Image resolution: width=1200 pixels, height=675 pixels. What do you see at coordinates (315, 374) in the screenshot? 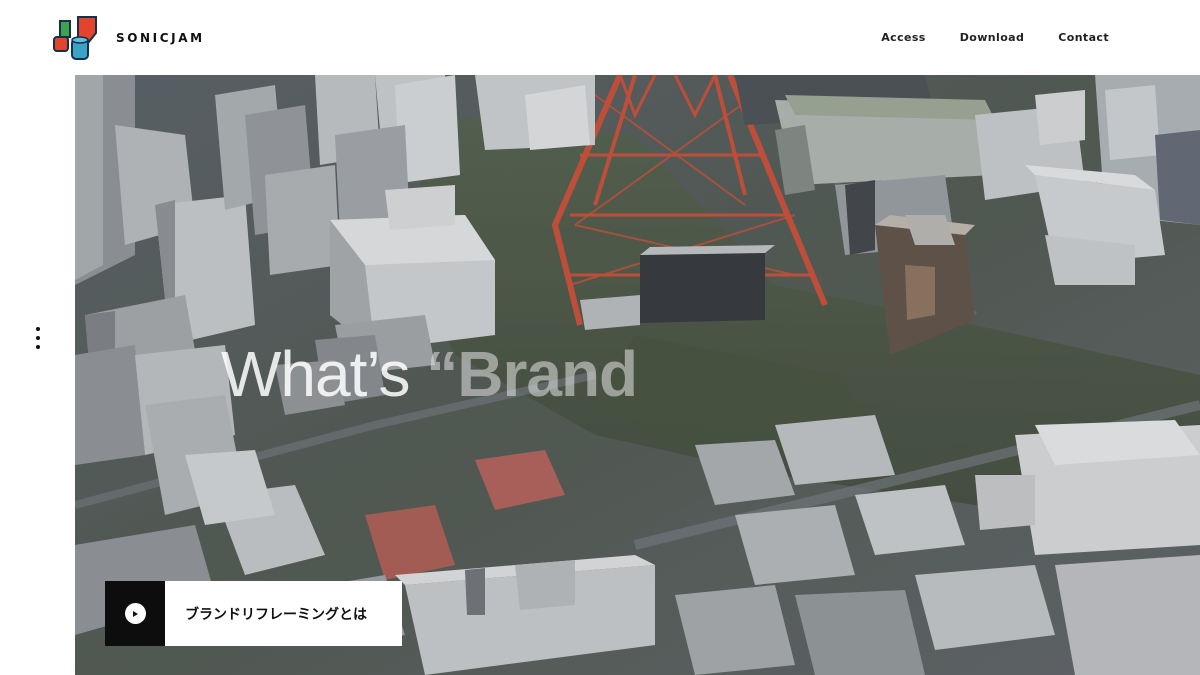
I see `headline-main: What’s` at bounding box center [315, 374].